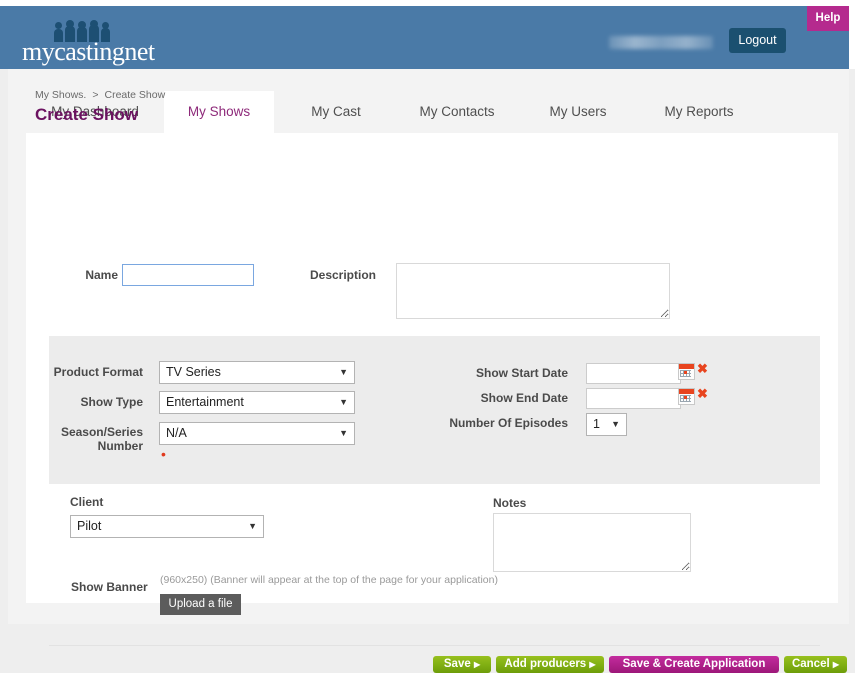 Image resolution: width=855 pixels, height=673 pixels. What do you see at coordinates (111, 402) in the screenshot?
I see `show-type-label: Show Type` at bounding box center [111, 402].